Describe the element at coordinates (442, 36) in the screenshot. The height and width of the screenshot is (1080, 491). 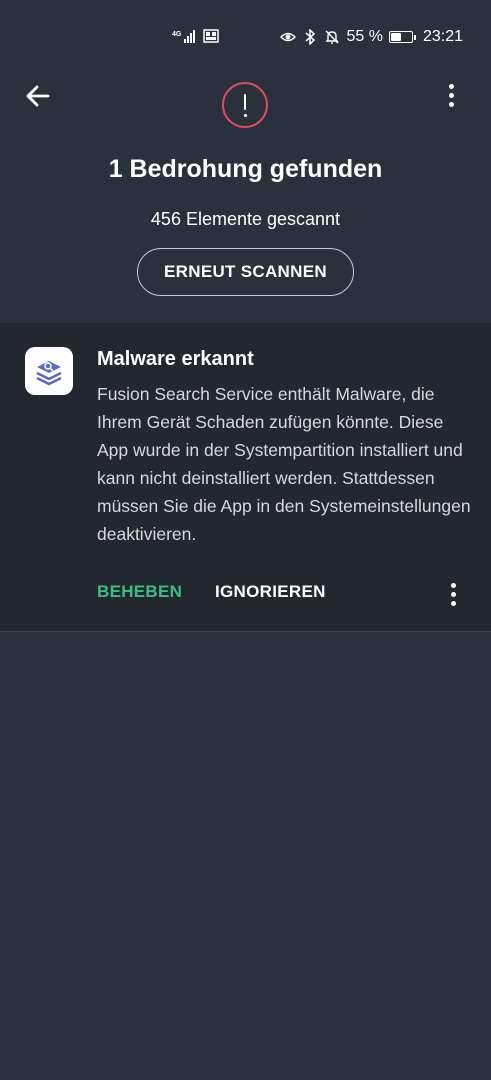
I see `clock: 23:21` at that location.